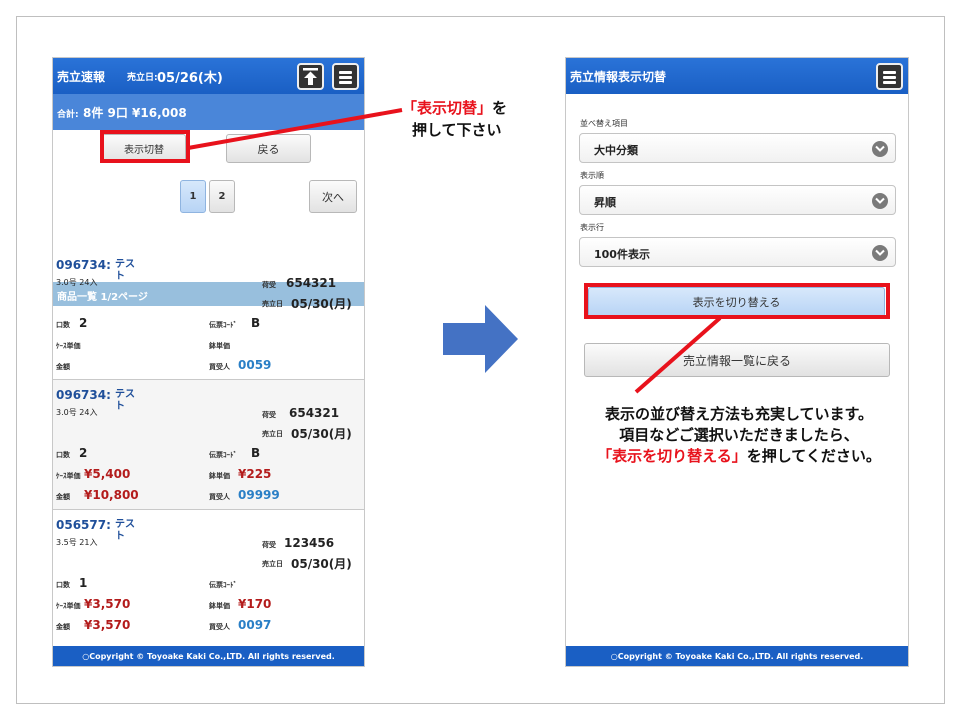  What do you see at coordinates (467, 119) in the screenshot?
I see `callout-toggle: 「表示切替」を 押して下さい` at bounding box center [467, 119].